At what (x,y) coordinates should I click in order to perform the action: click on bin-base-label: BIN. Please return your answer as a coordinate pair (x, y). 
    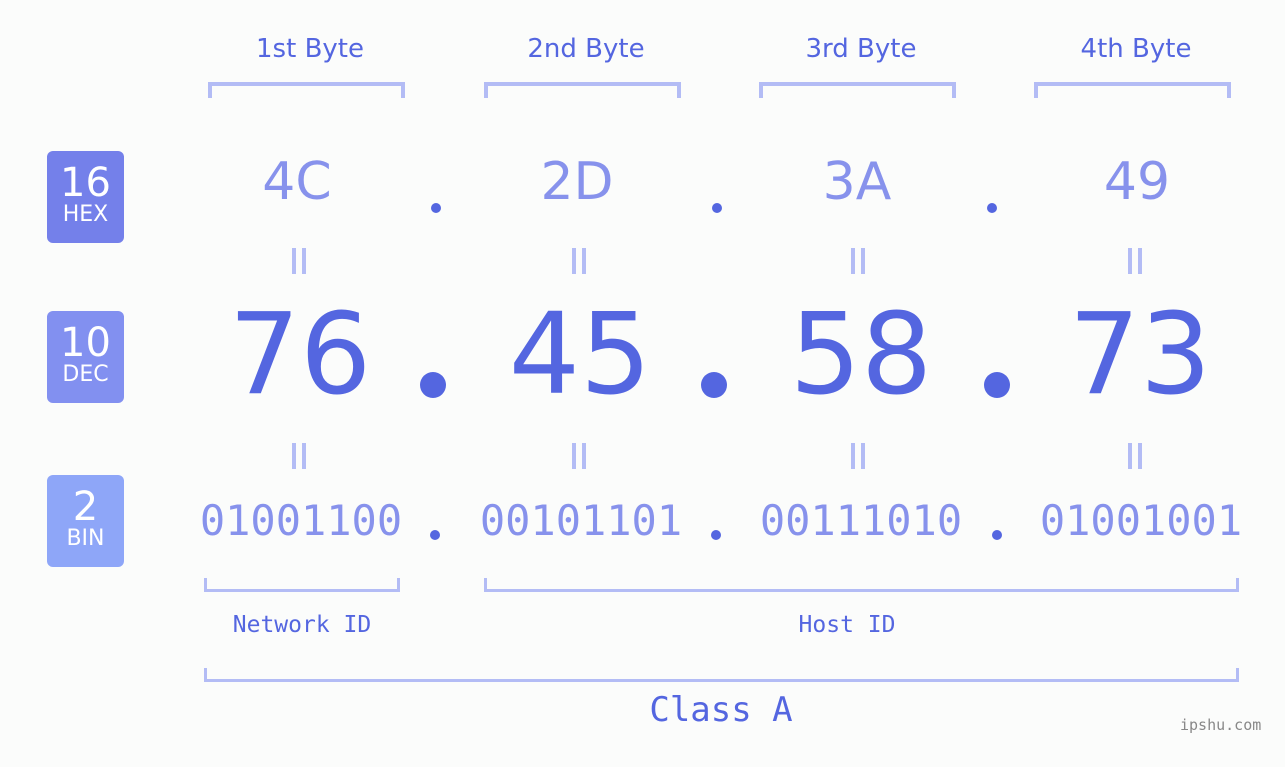
    Looking at the image, I should click on (85, 538).